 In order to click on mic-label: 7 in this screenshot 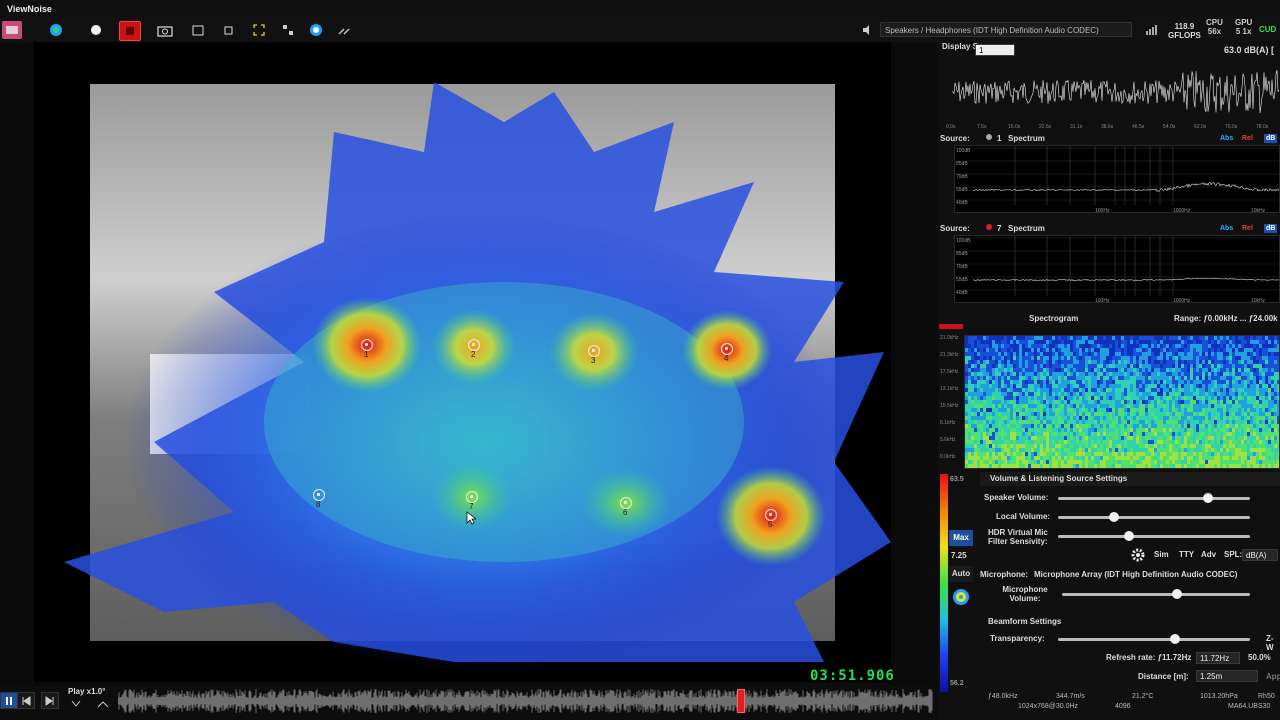, I will do `click(471, 506)`.